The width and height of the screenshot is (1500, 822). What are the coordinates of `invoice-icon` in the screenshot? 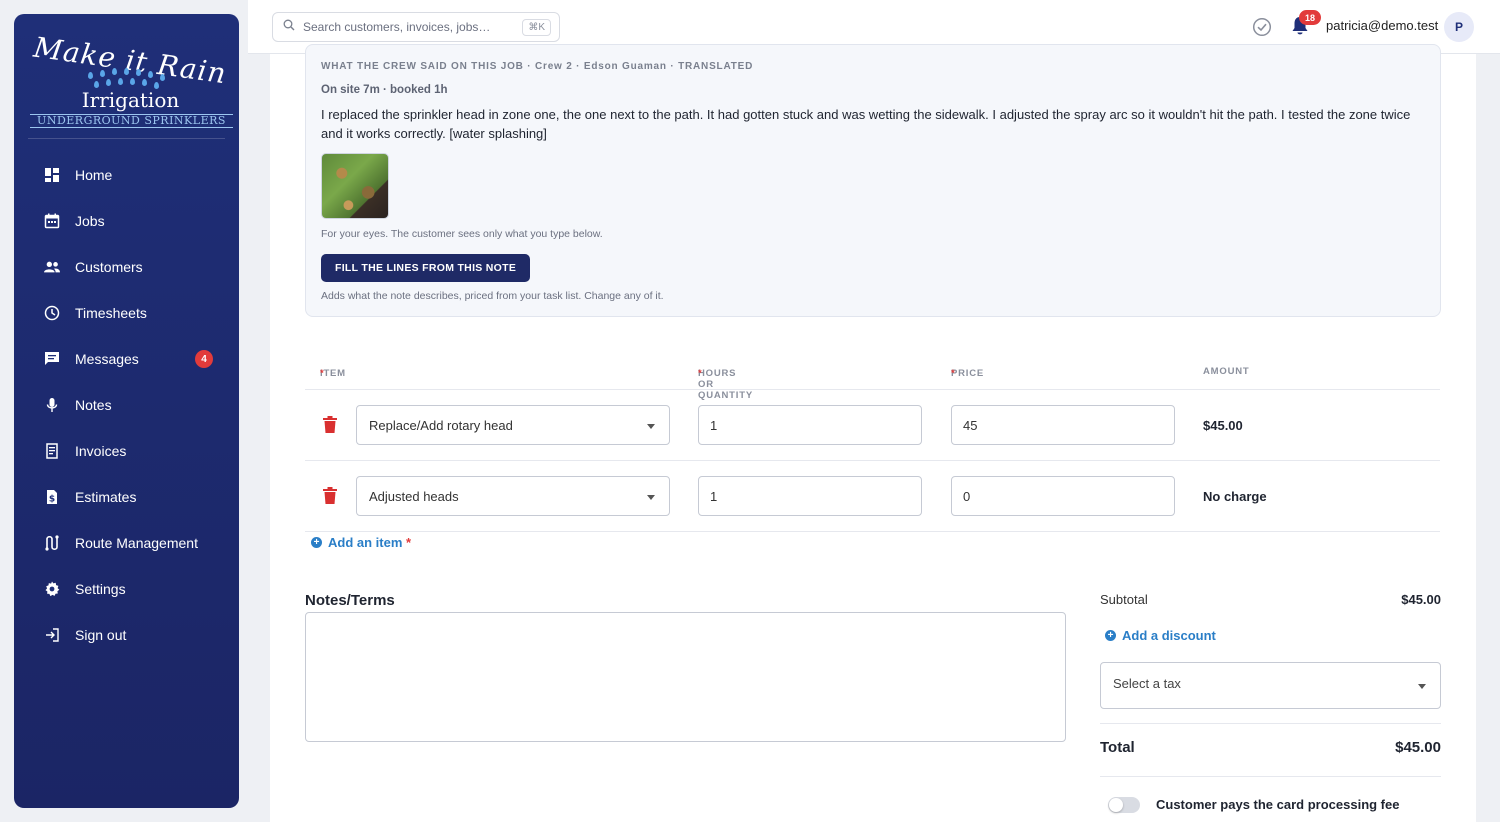 It's located at (52, 451).